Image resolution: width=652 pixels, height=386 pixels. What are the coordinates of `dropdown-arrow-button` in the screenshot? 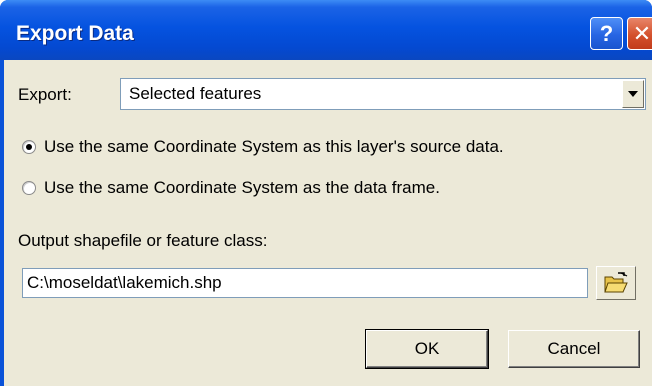 It's located at (633, 94).